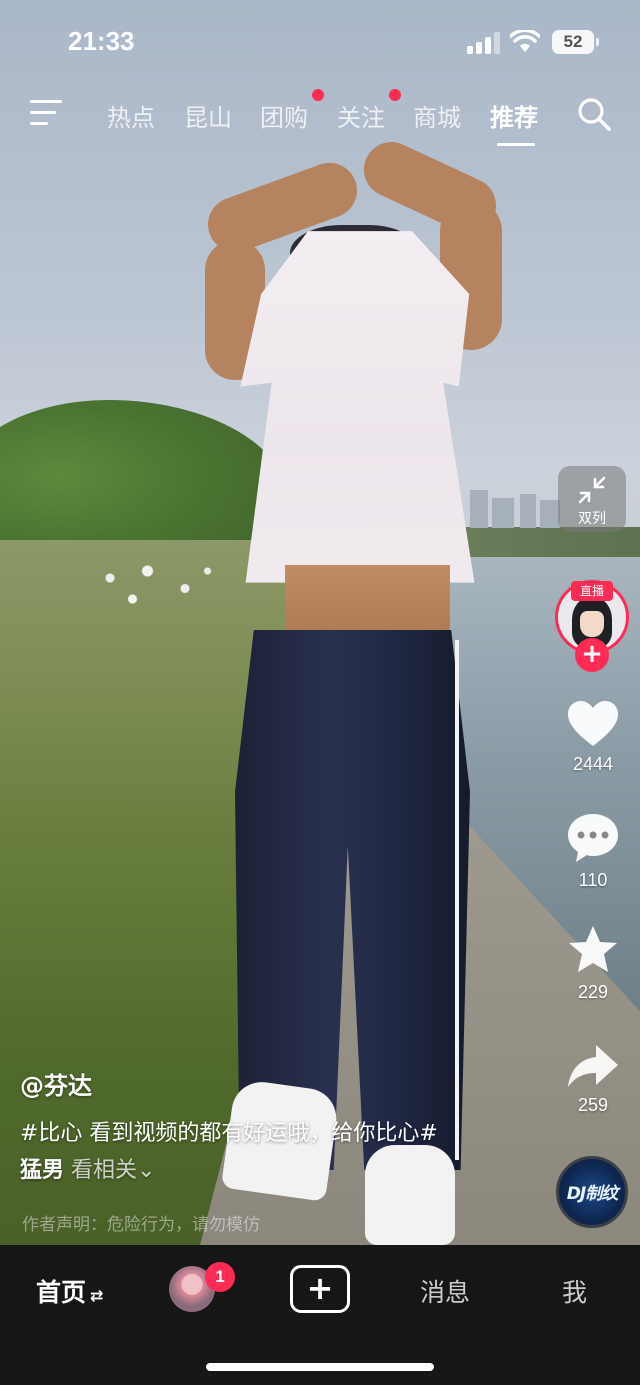 The image size is (640, 1385). Describe the element at coordinates (592, 490) in the screenshot. I see `collapse-arrows-icon` at that location.